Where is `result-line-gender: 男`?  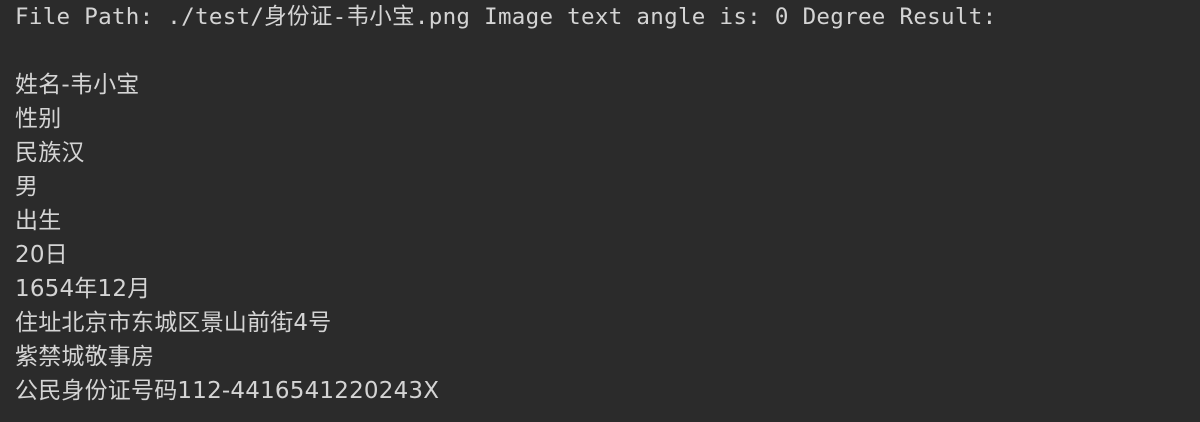 result-line-gender: 男 is located at coordinates (27, 187).